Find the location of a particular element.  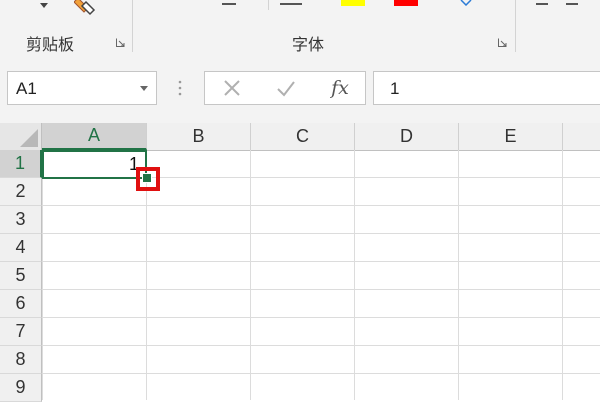

font-color-swatch is located at coordinates (406, 3).